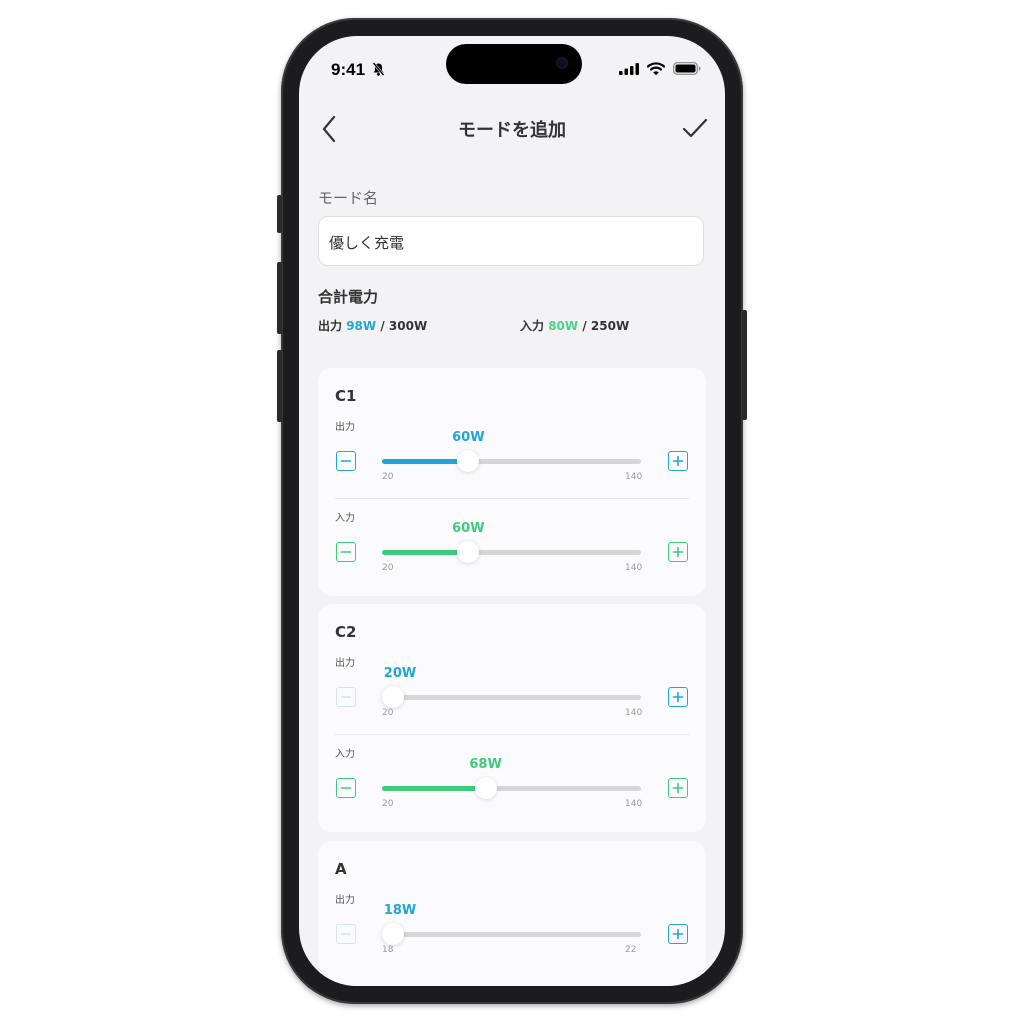 The width and height of the screenshot is (1024, 1024). I want to click on input-value: 60W, so click(468, 528).